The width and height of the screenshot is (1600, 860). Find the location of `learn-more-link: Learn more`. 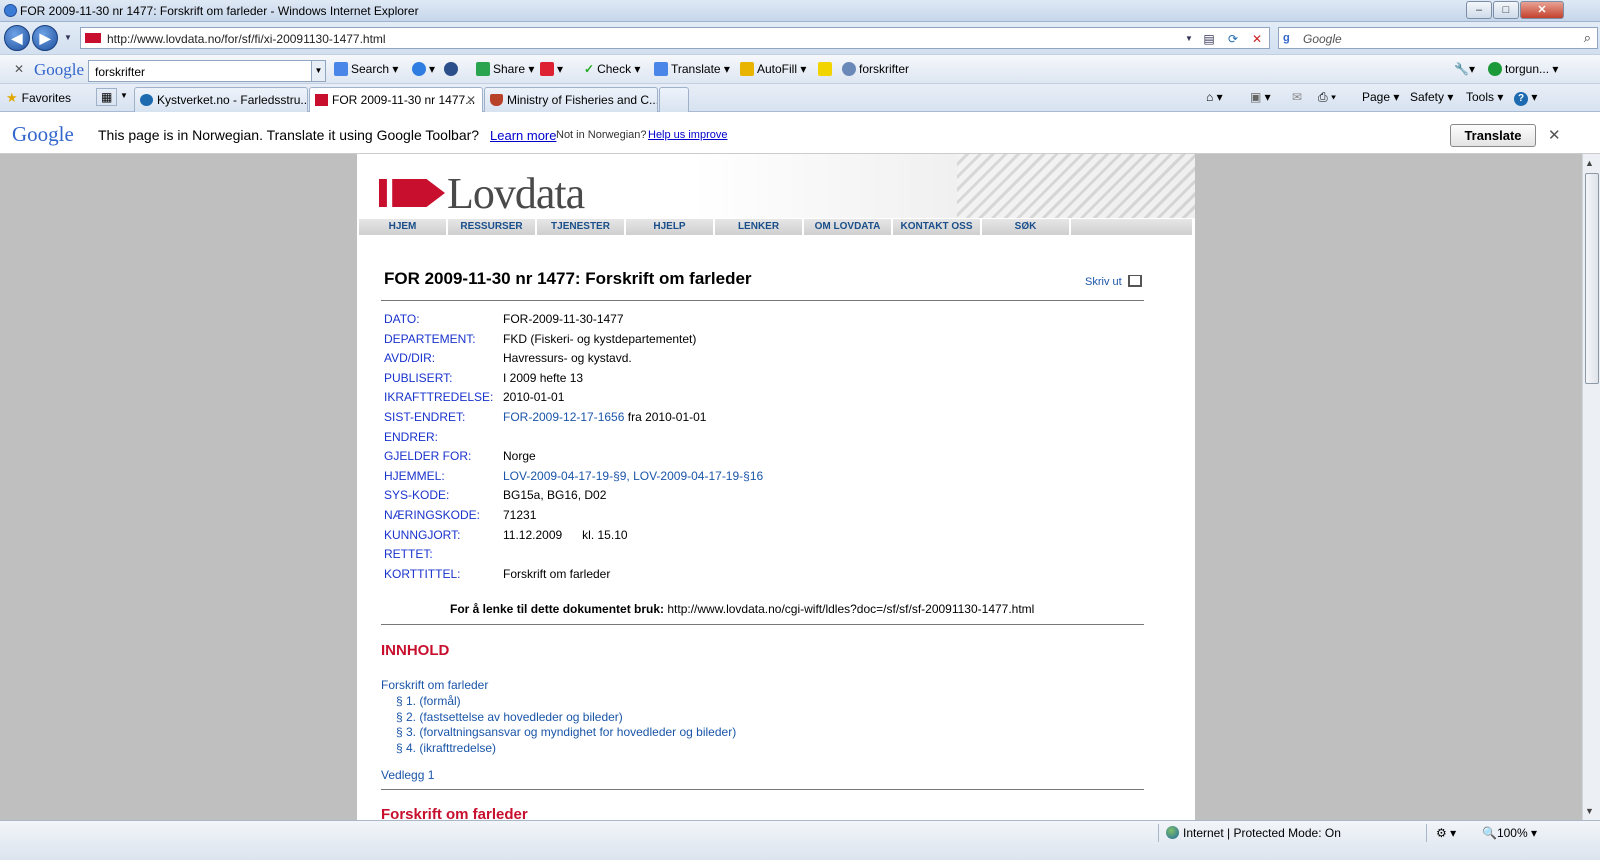

learn-more-link: Learn more is located at coordinates (523, 135).